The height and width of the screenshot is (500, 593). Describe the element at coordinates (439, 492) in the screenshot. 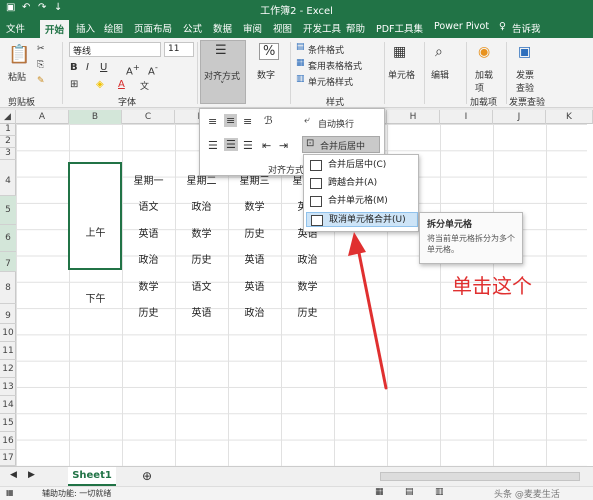

I see `page-break-view-icon: ▥` at that location.